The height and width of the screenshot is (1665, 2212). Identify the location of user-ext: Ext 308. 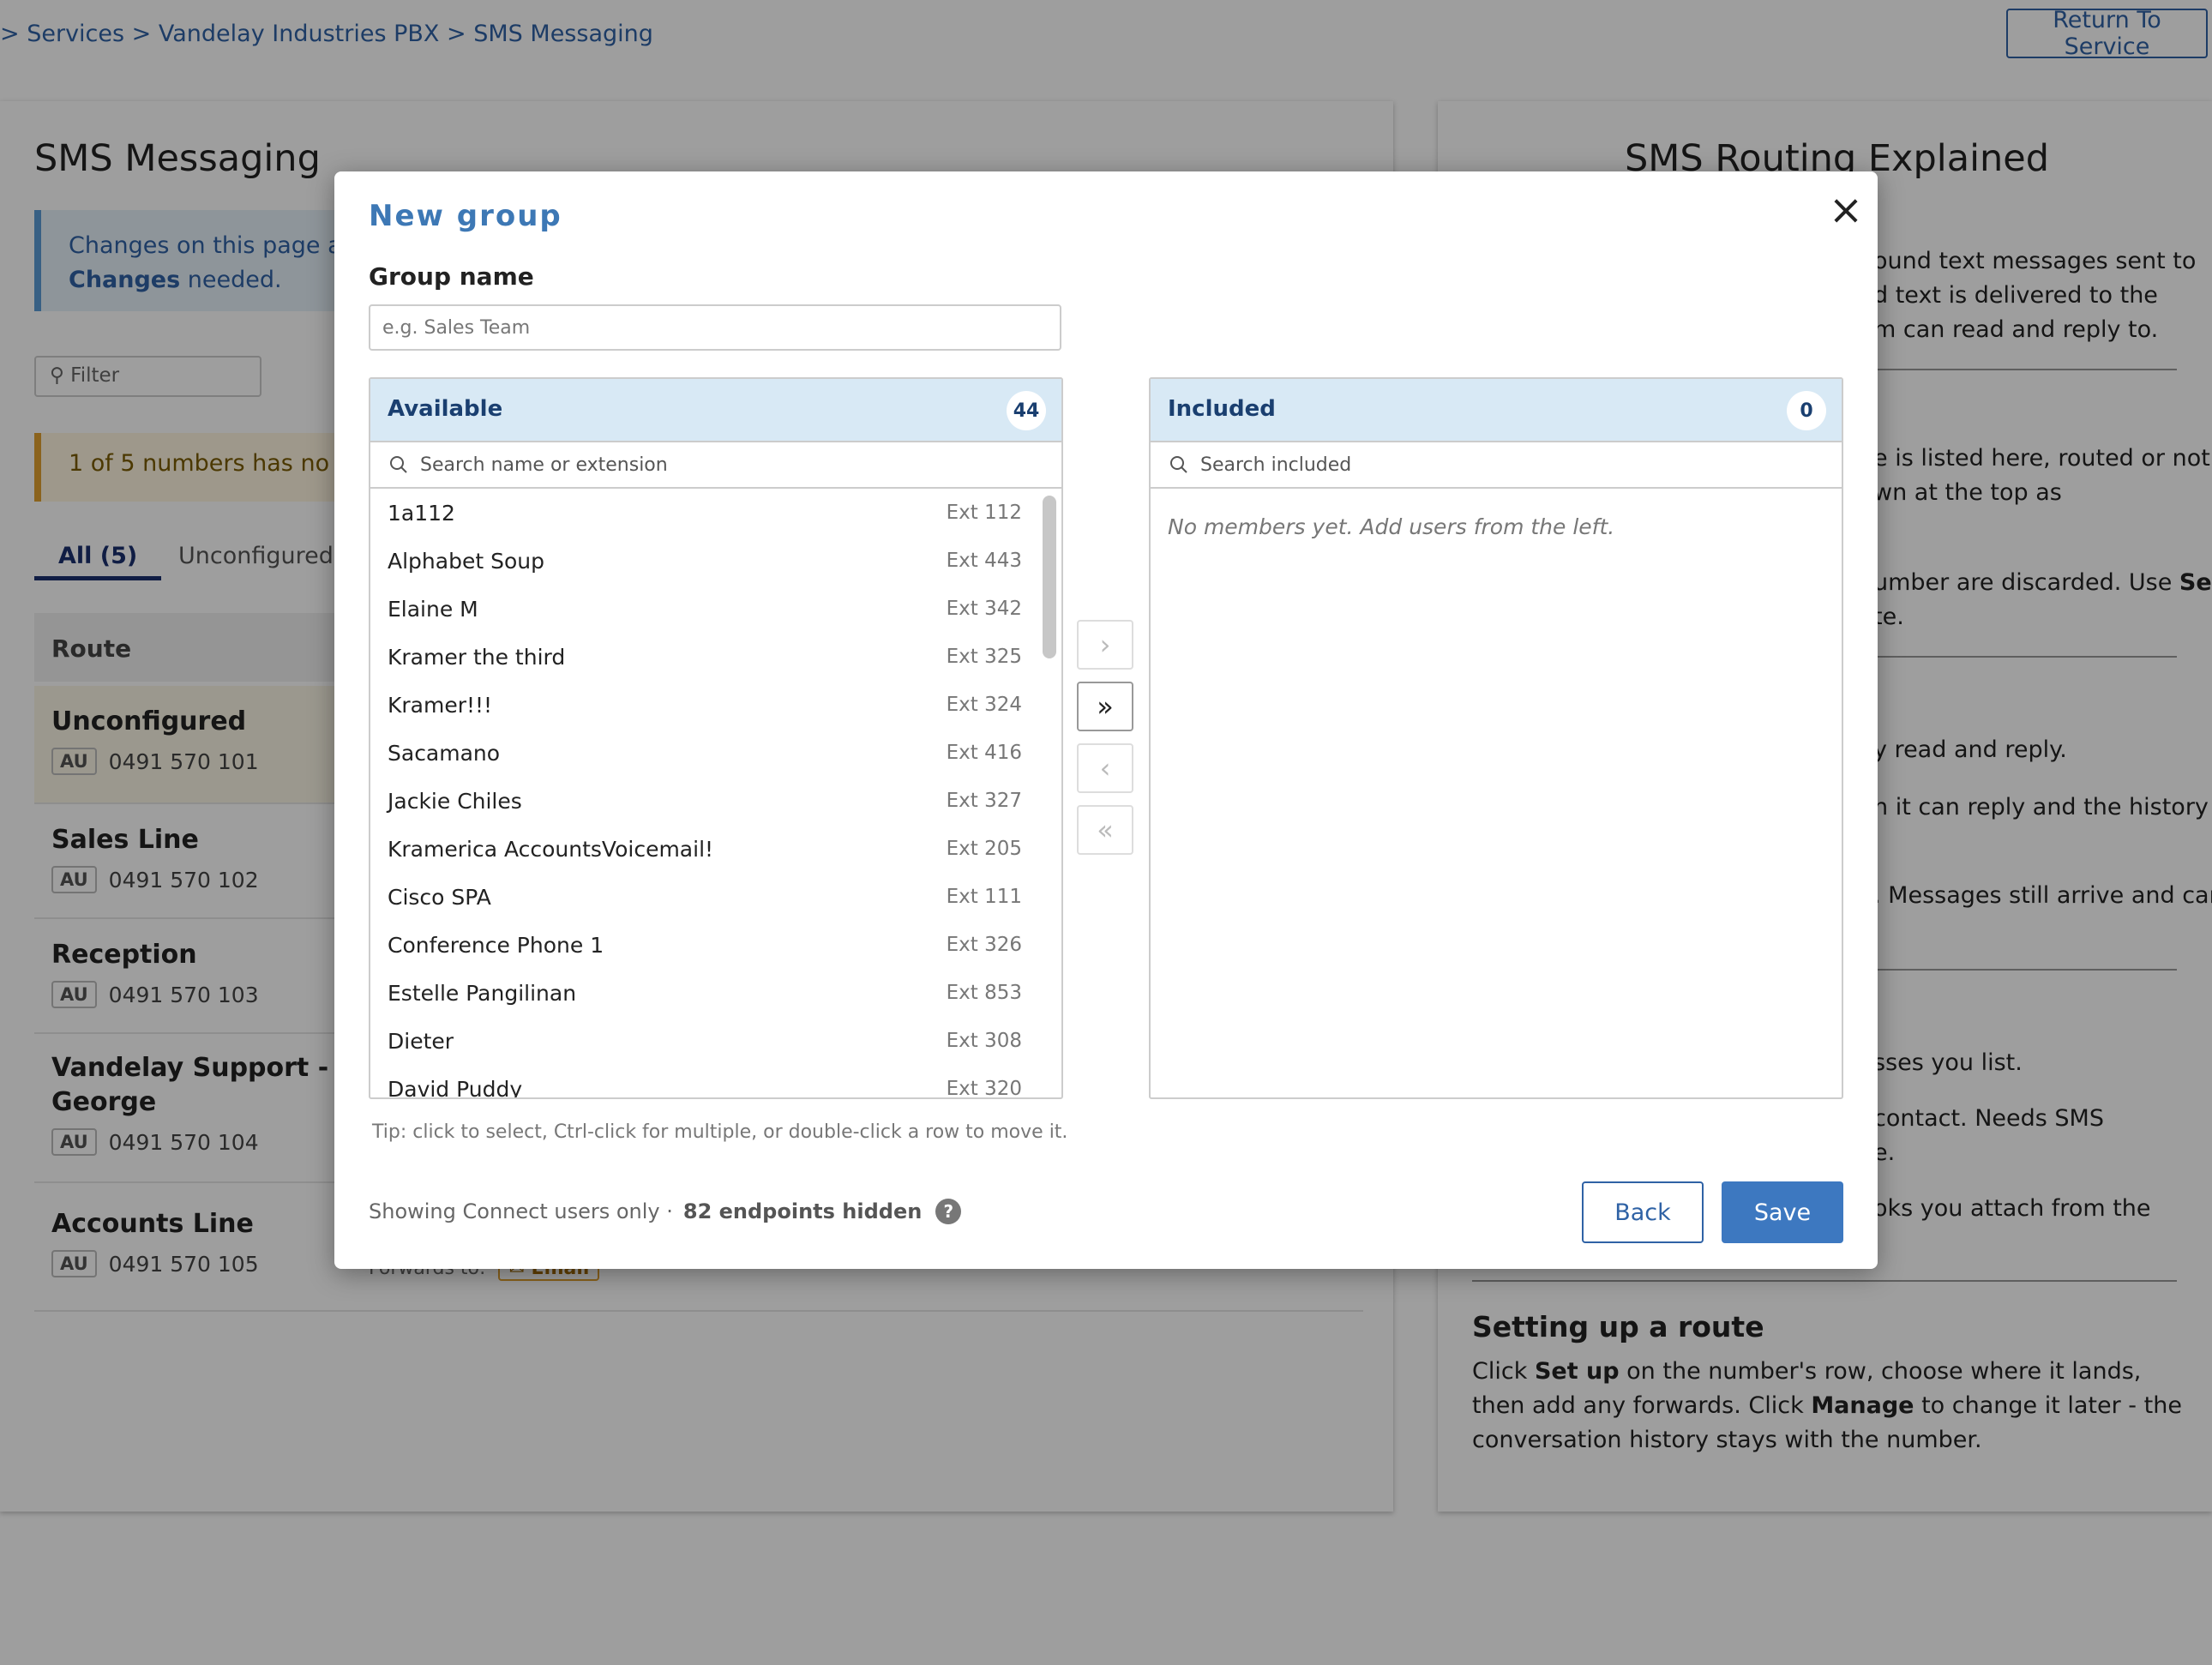
(984, 1041).